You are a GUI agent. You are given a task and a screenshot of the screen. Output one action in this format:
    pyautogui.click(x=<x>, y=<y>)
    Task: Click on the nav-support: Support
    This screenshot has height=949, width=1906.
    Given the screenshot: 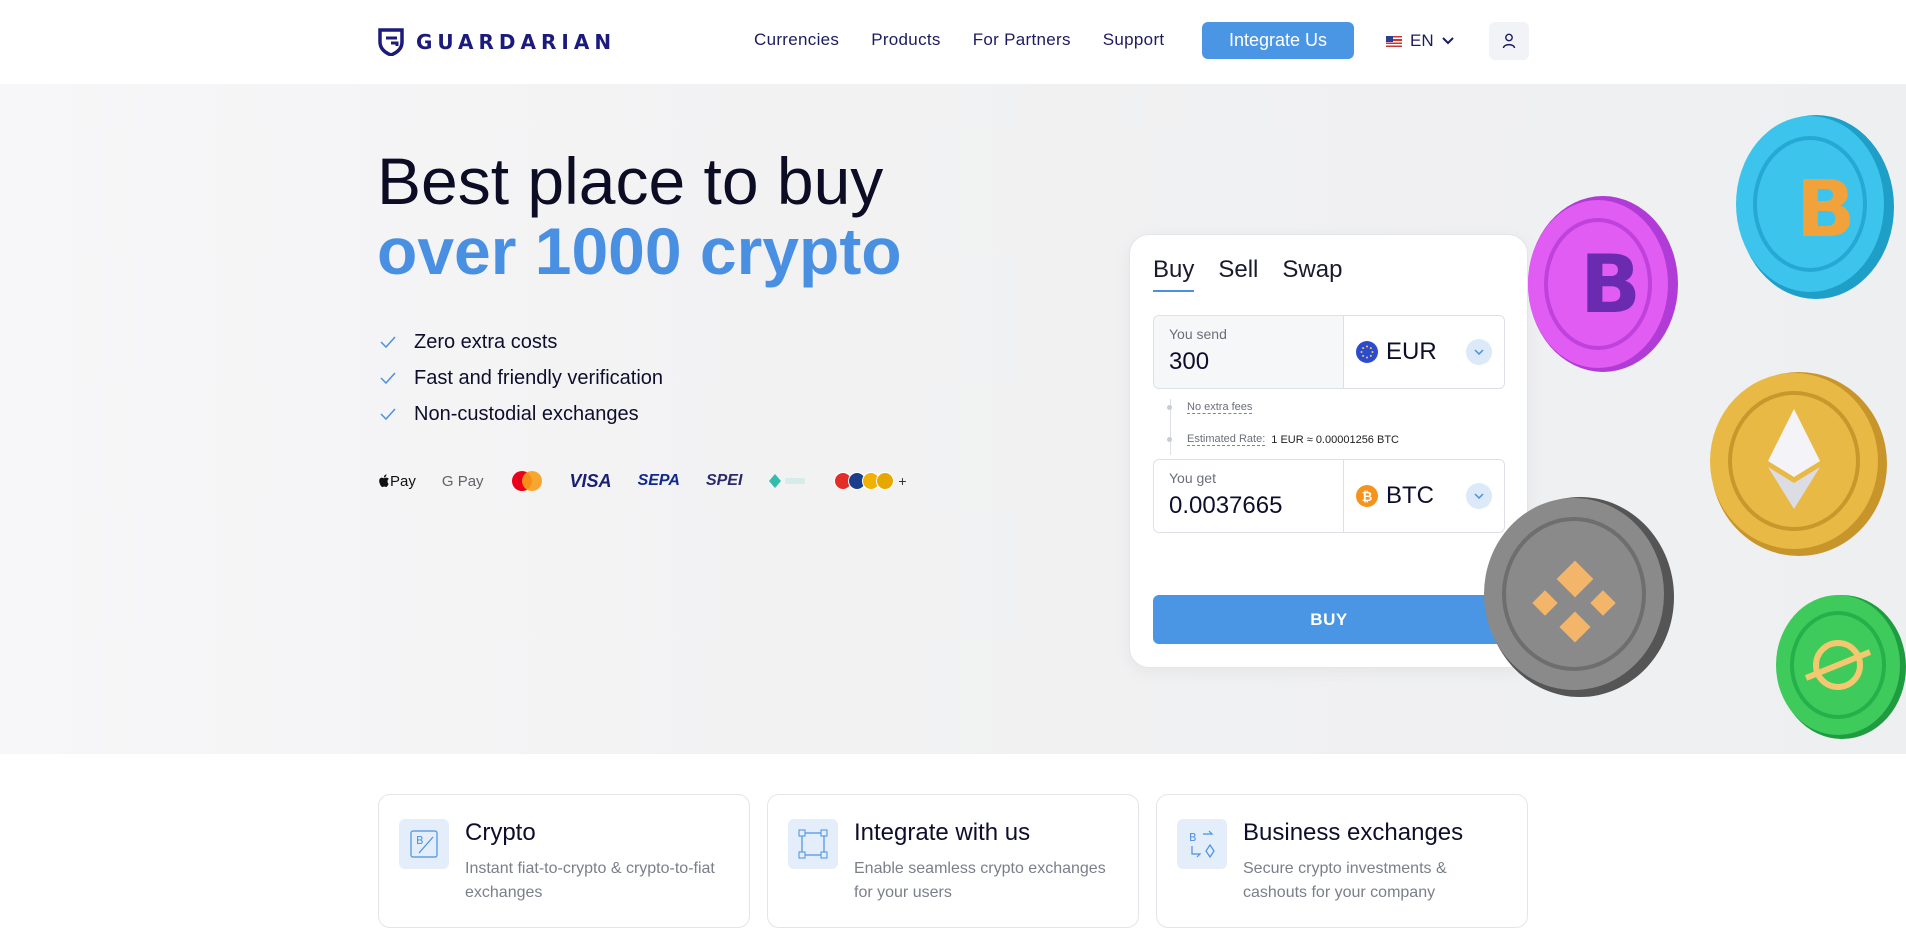 What is the action you would take?
    pyautogui.click(x=1134, y=40)
    